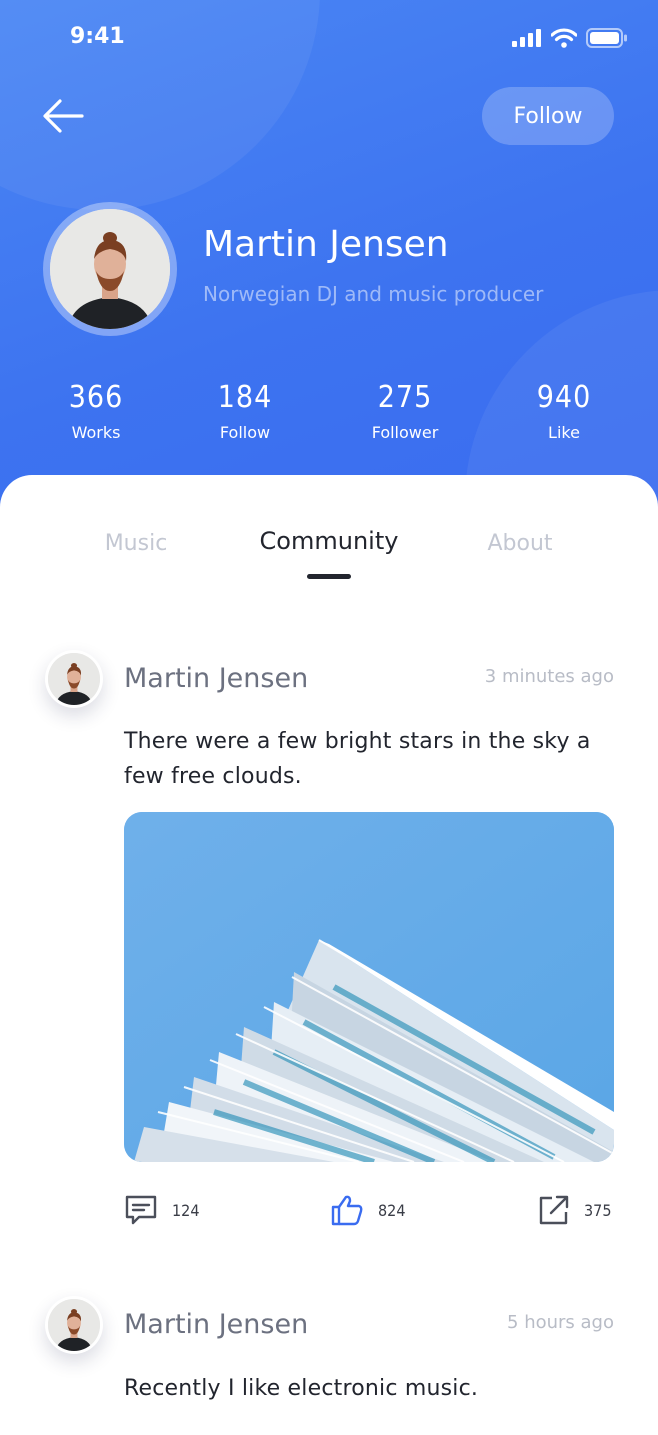  Describe the element at coordinates (367, 1210) in the screenshot. I see `like-button: 824` at that location.